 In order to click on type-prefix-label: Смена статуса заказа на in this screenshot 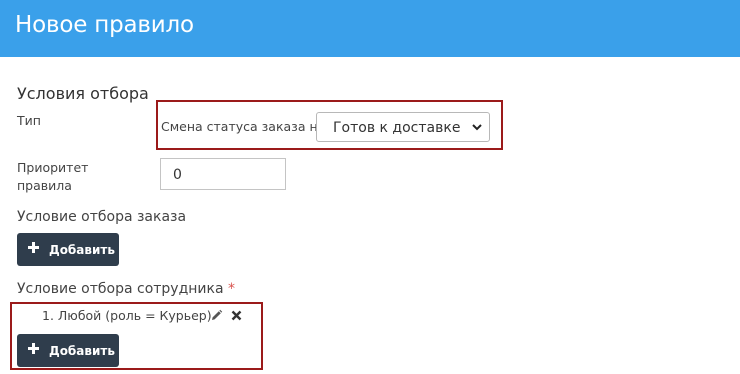, I will do `click(243, 126)`.